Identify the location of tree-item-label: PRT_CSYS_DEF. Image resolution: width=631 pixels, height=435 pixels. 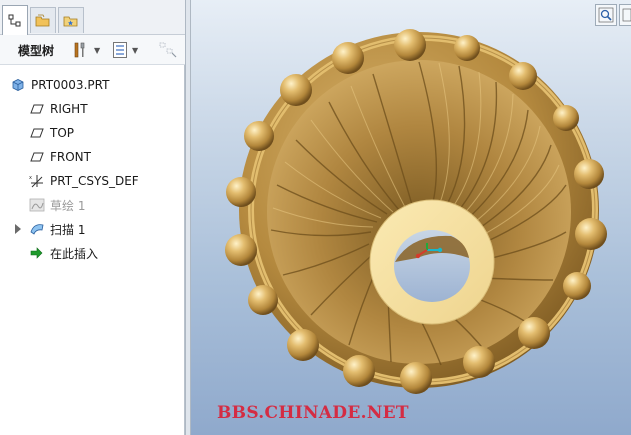
(94, 181).